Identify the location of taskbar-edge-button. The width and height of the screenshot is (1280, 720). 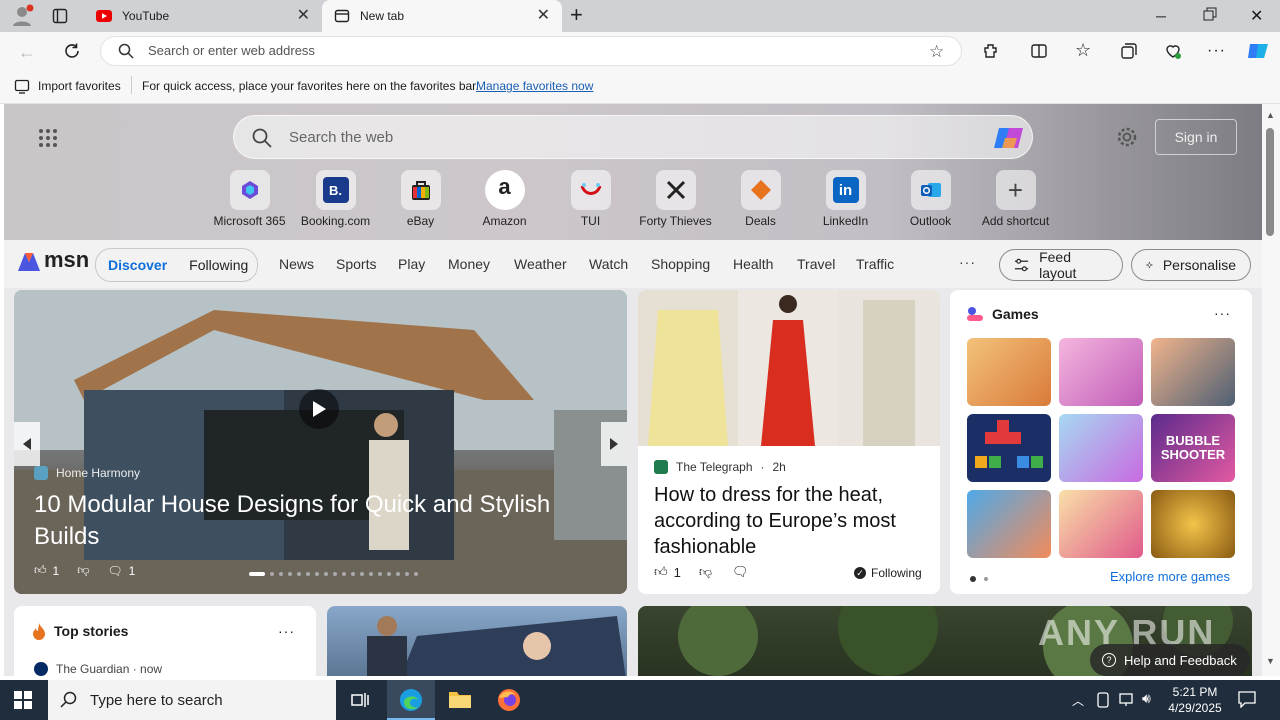
(411, 700).